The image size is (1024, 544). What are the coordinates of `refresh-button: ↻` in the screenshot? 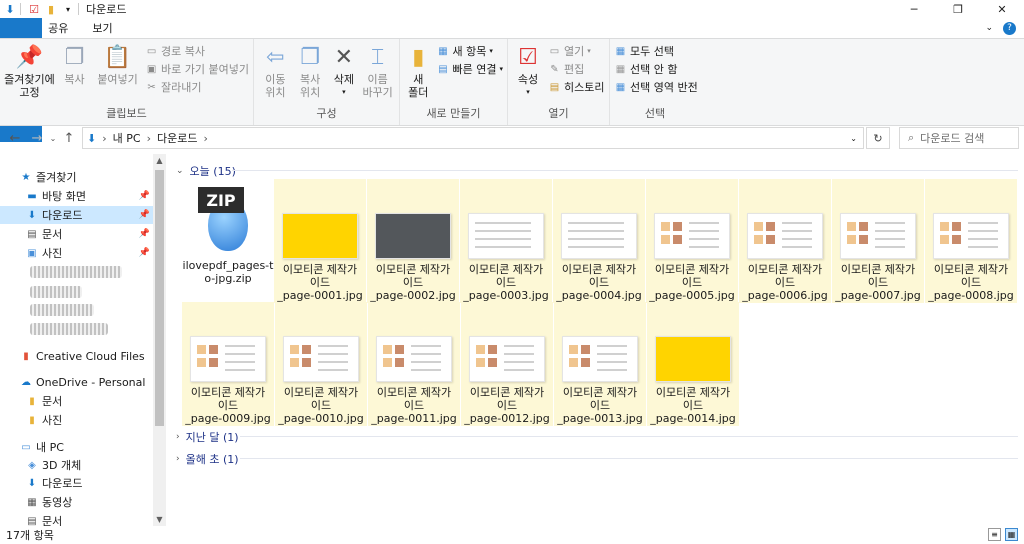 It's located at (878, 138).